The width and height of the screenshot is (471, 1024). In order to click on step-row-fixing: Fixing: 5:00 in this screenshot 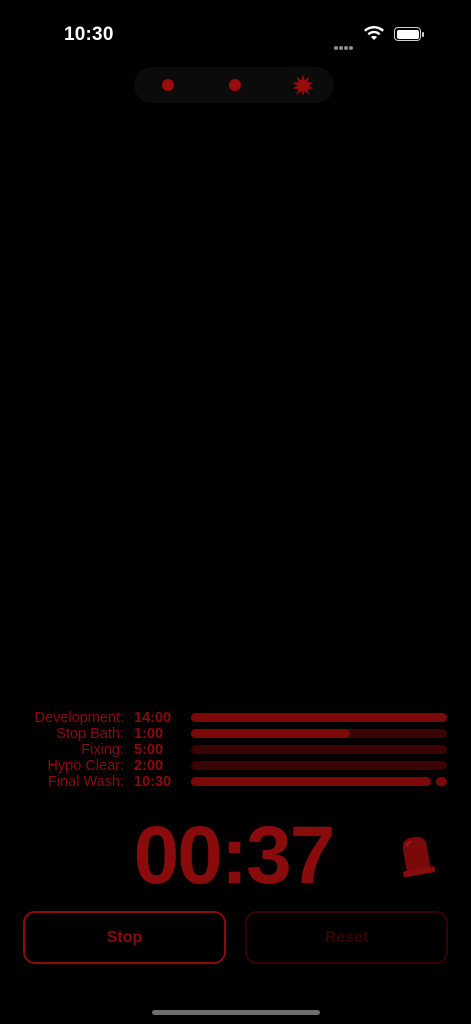, I will do `click(235, 750)`.